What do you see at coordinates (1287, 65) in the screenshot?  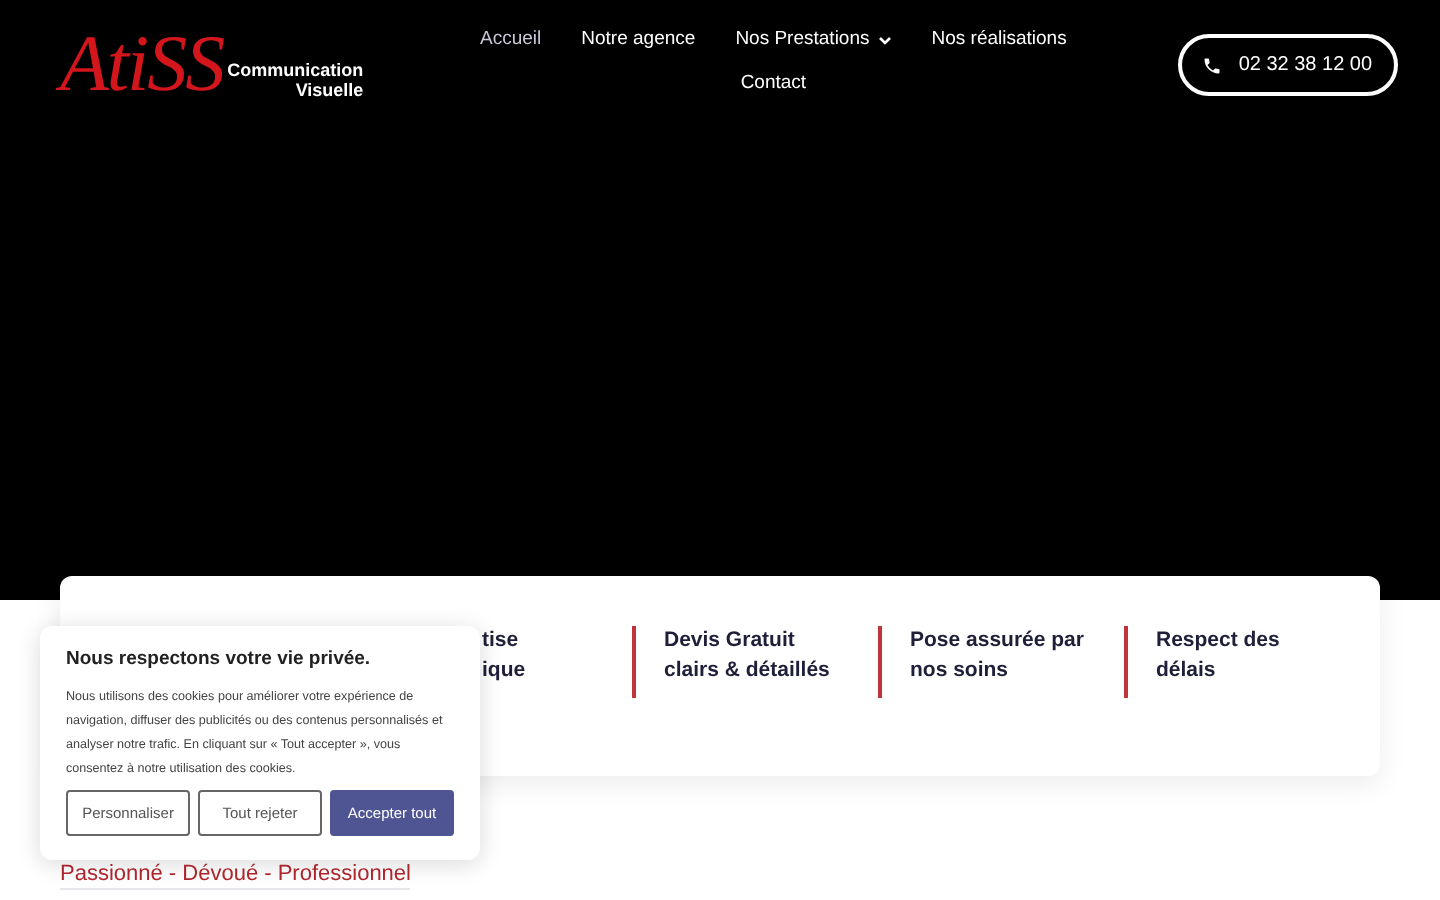 I see `phone-button: 02 32 38 12 00` at bounding box center [1287, 65].